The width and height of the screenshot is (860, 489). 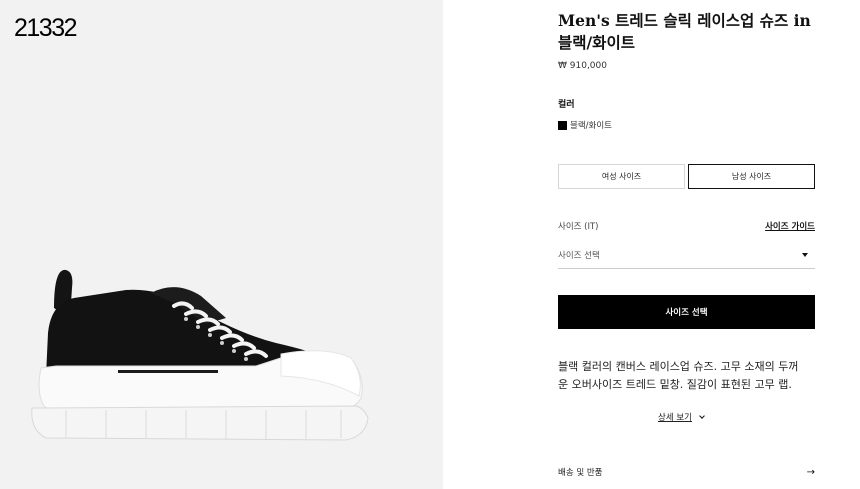 What do you see at coordinates (562, 125) in the screenshot?
I see `color-swatch-icon` at bounding box center [562, 125].